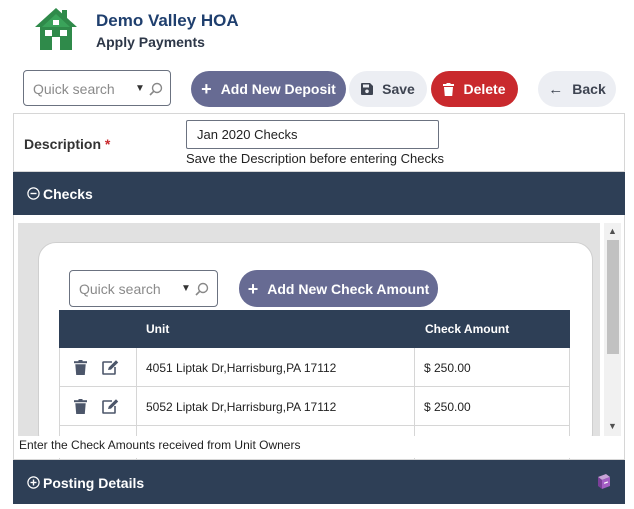 The height and width of the screenshot is (509, 634). I want to click on column-header-unit: Unit, so click(157, 329).